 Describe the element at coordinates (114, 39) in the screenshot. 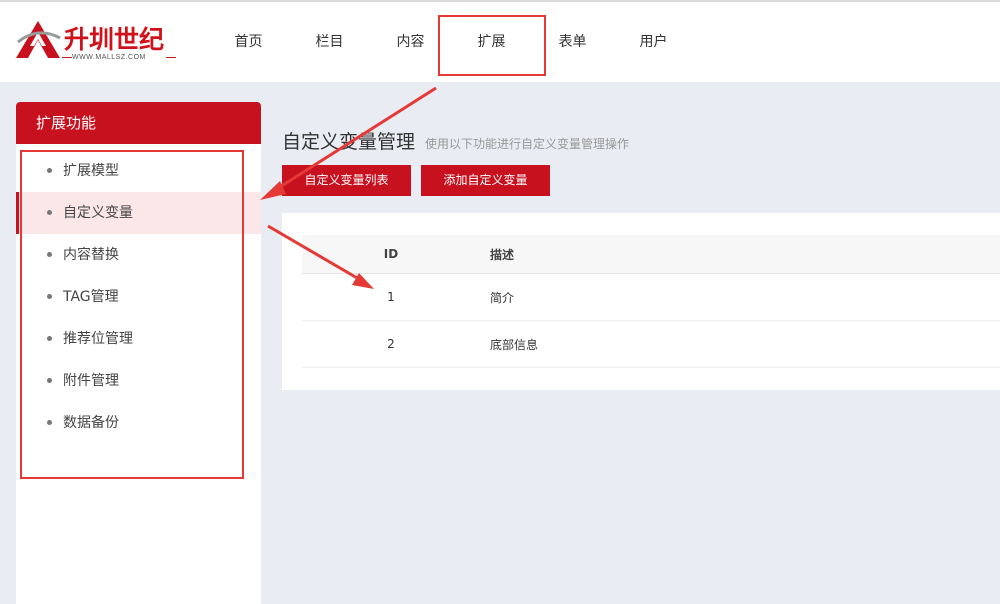

I see `logo-title: 升圳世纪` at that location.